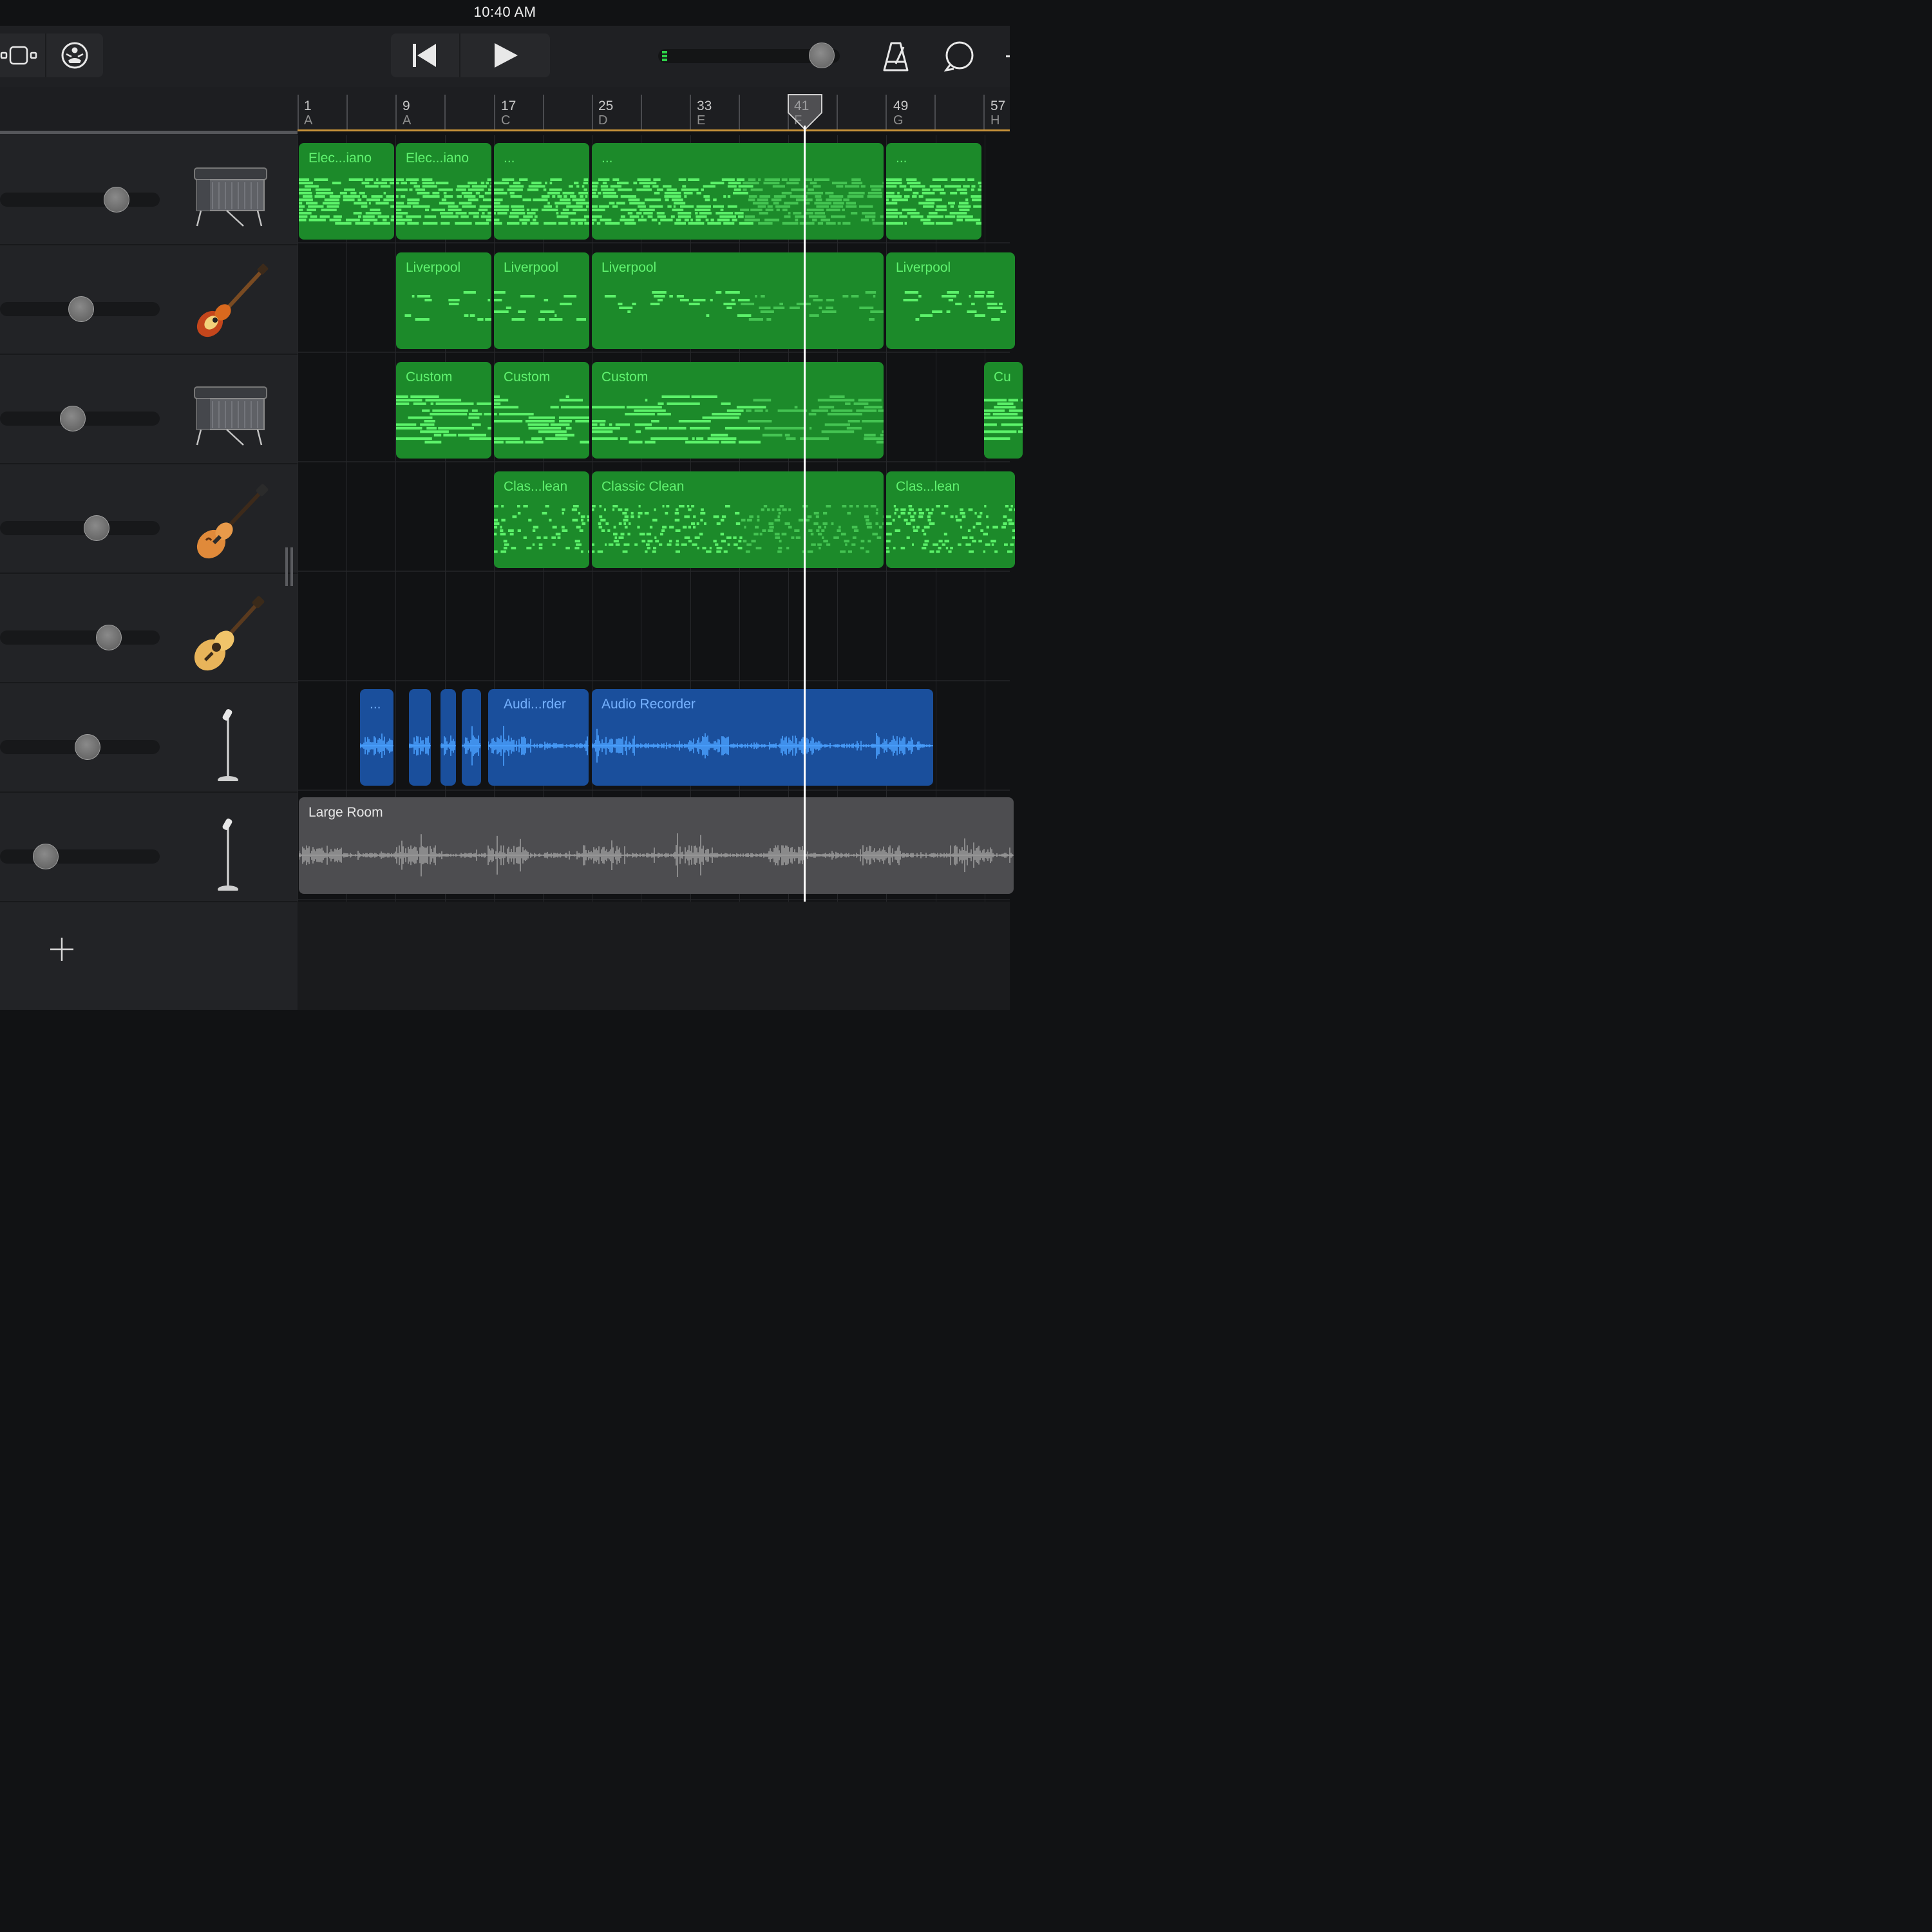  I want to click on go-to-beginning-button, so click(425, 55).